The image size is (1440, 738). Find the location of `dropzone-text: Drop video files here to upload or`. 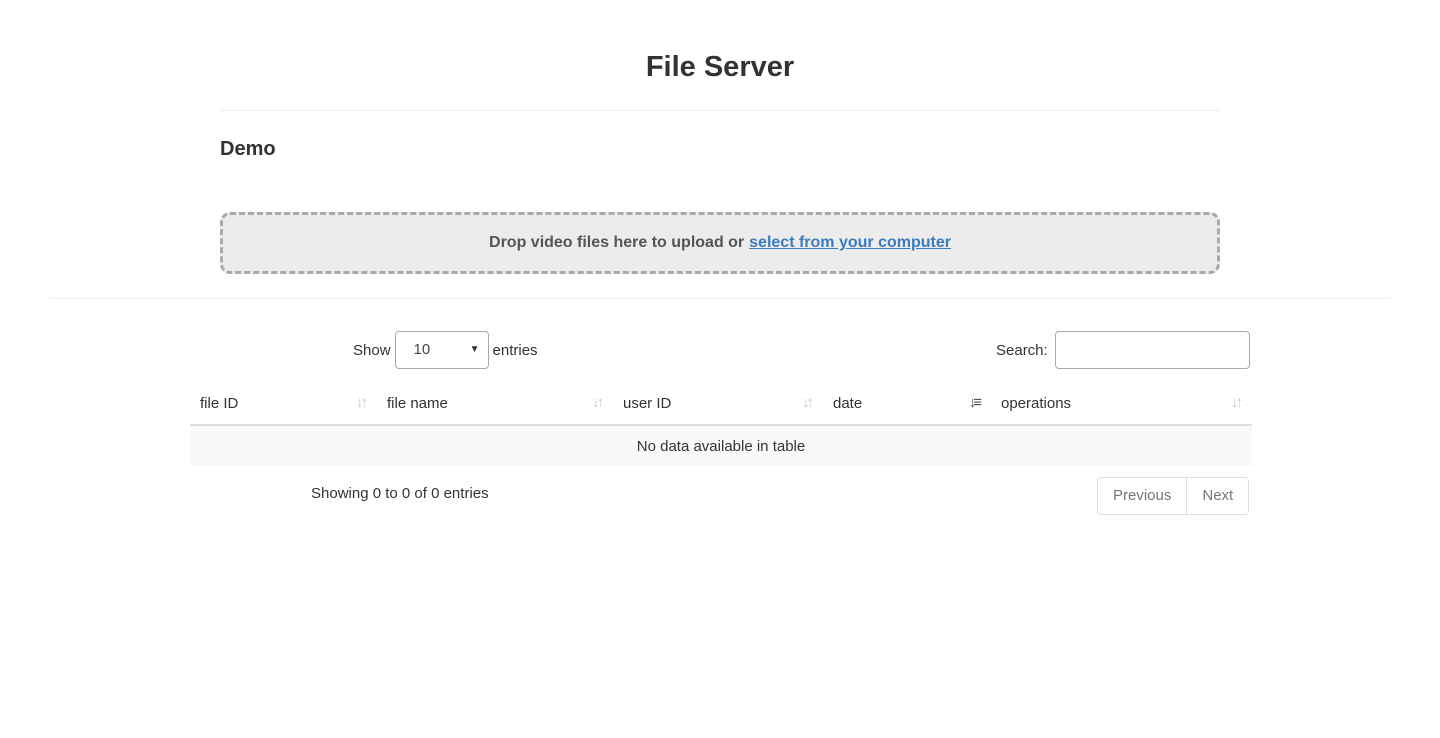

dropzone-text: Drop video files here to upload or is located at coordinates (617, 242).